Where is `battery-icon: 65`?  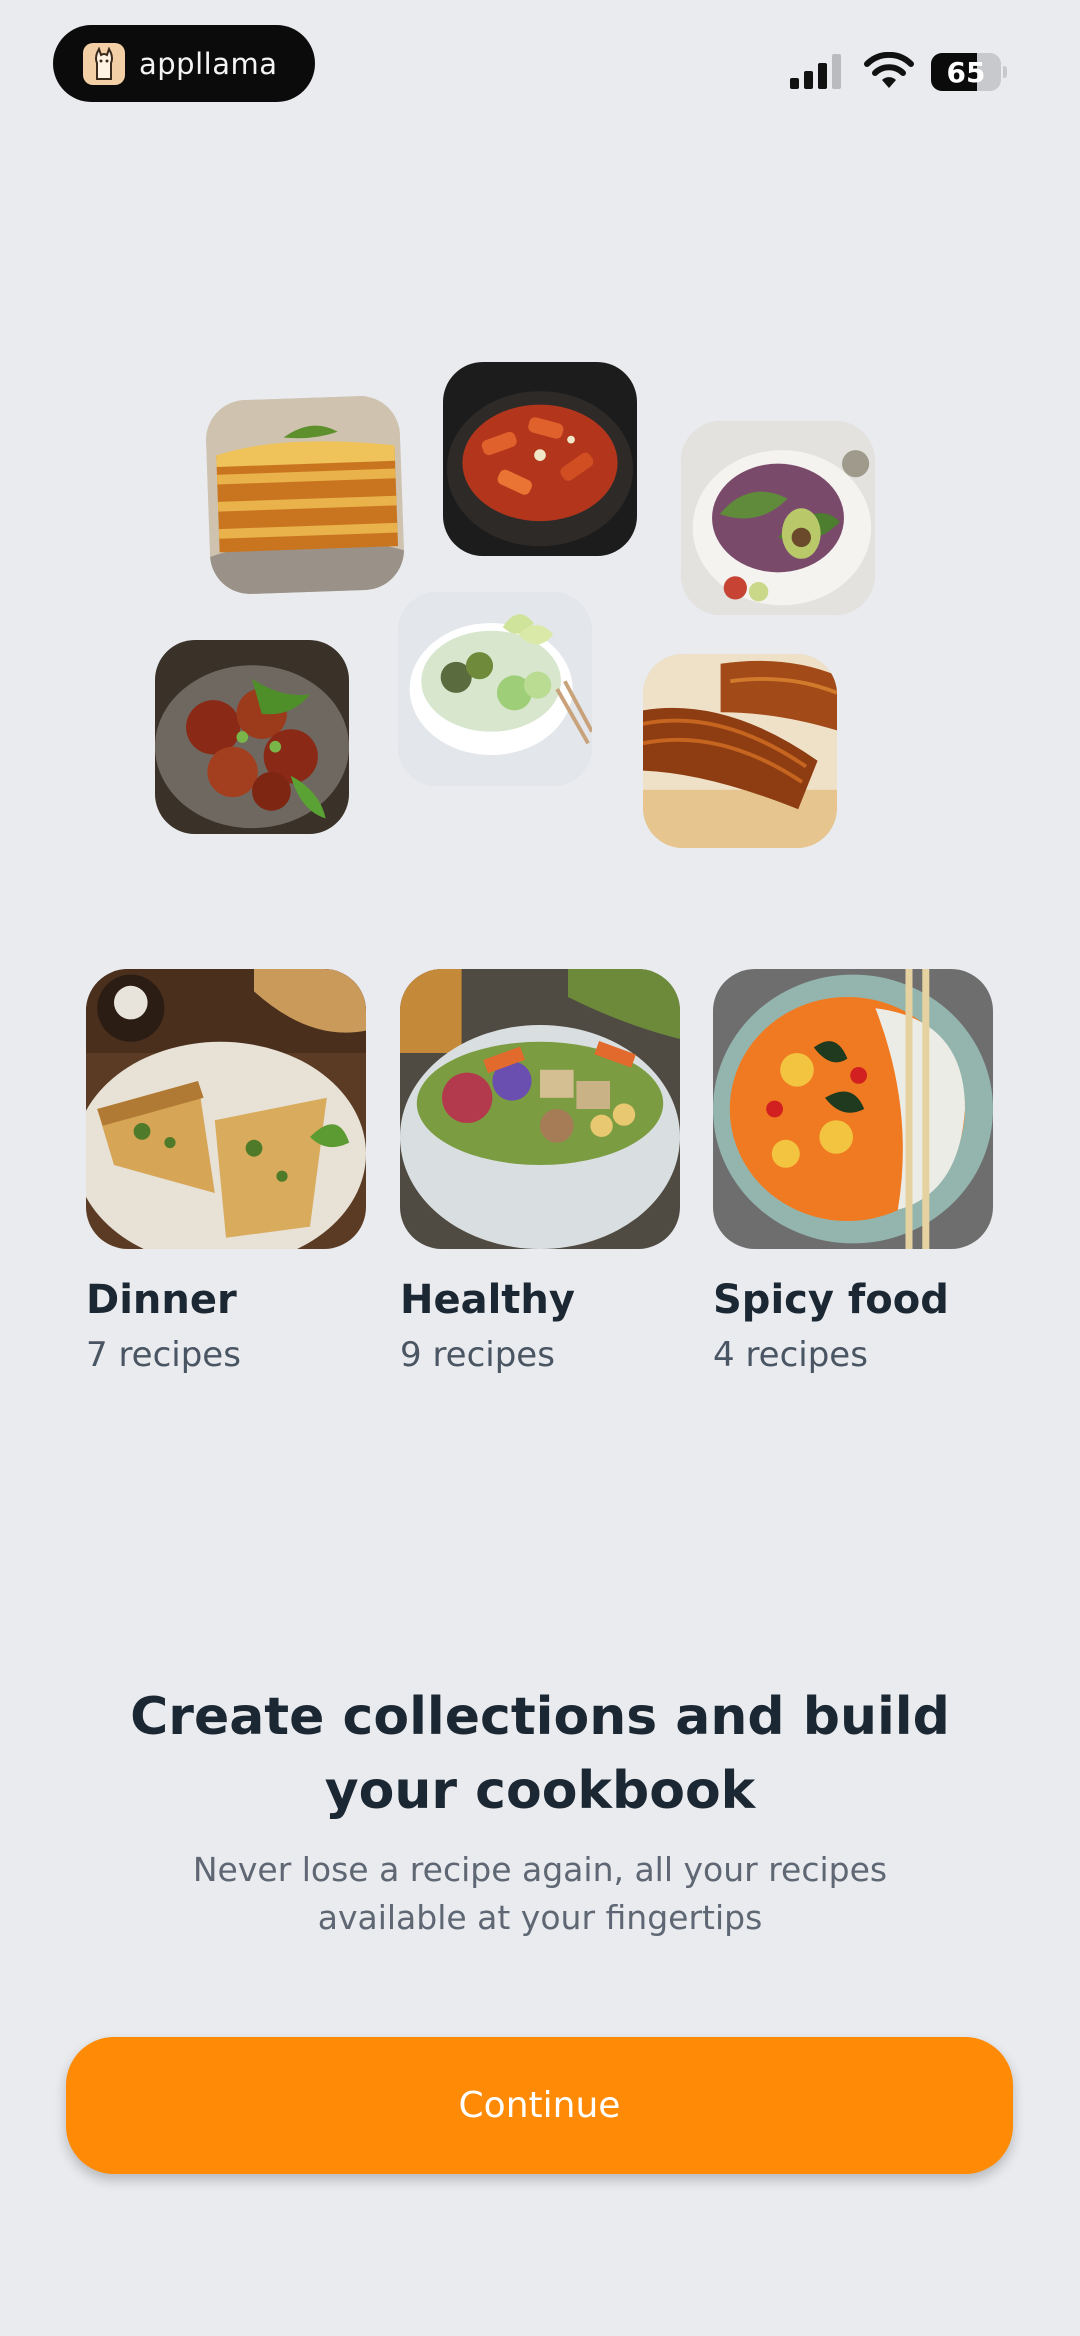
battery-icon: 65 is located at coordinates (969, 72).